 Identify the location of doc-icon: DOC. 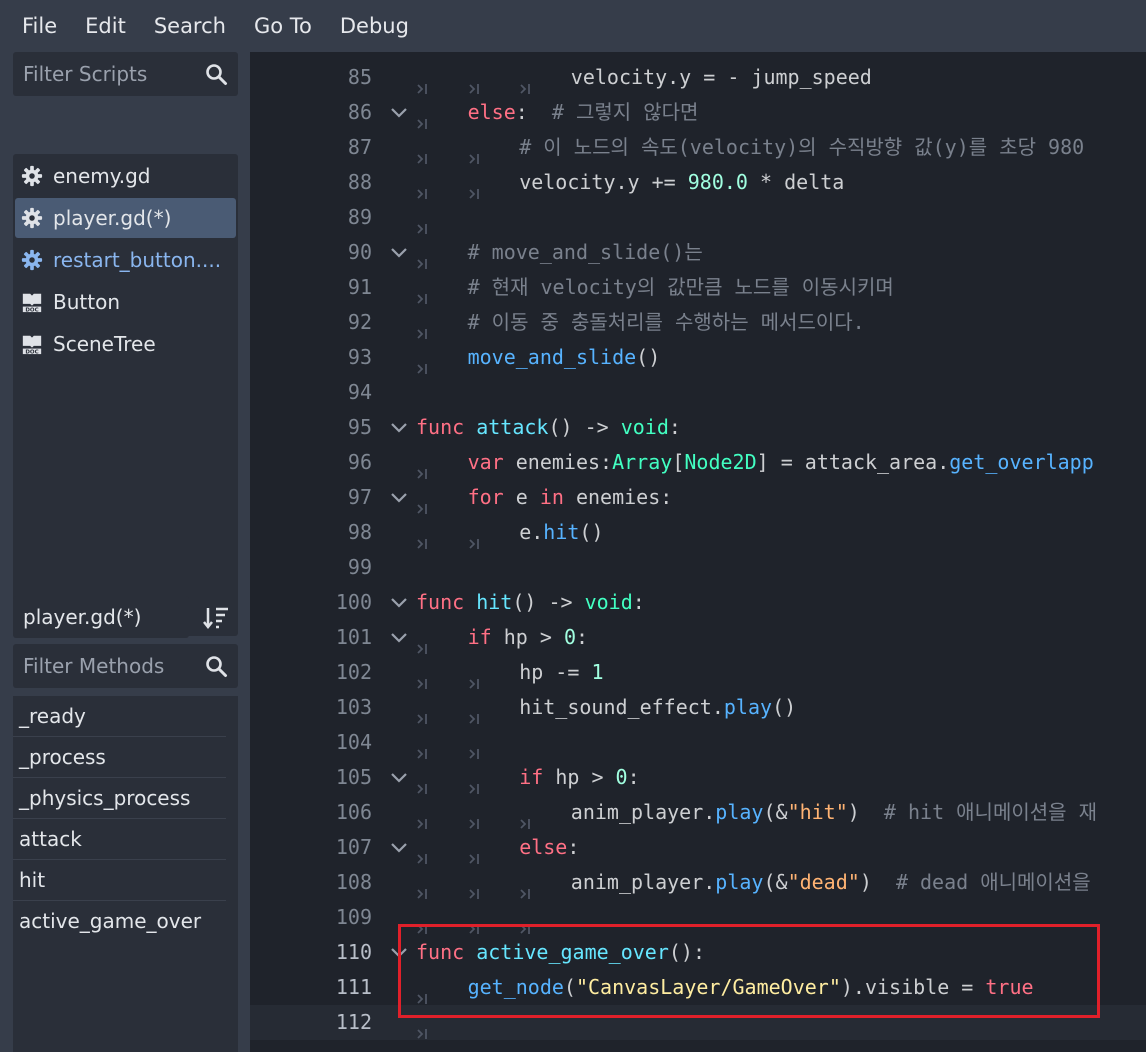
(32, 302).